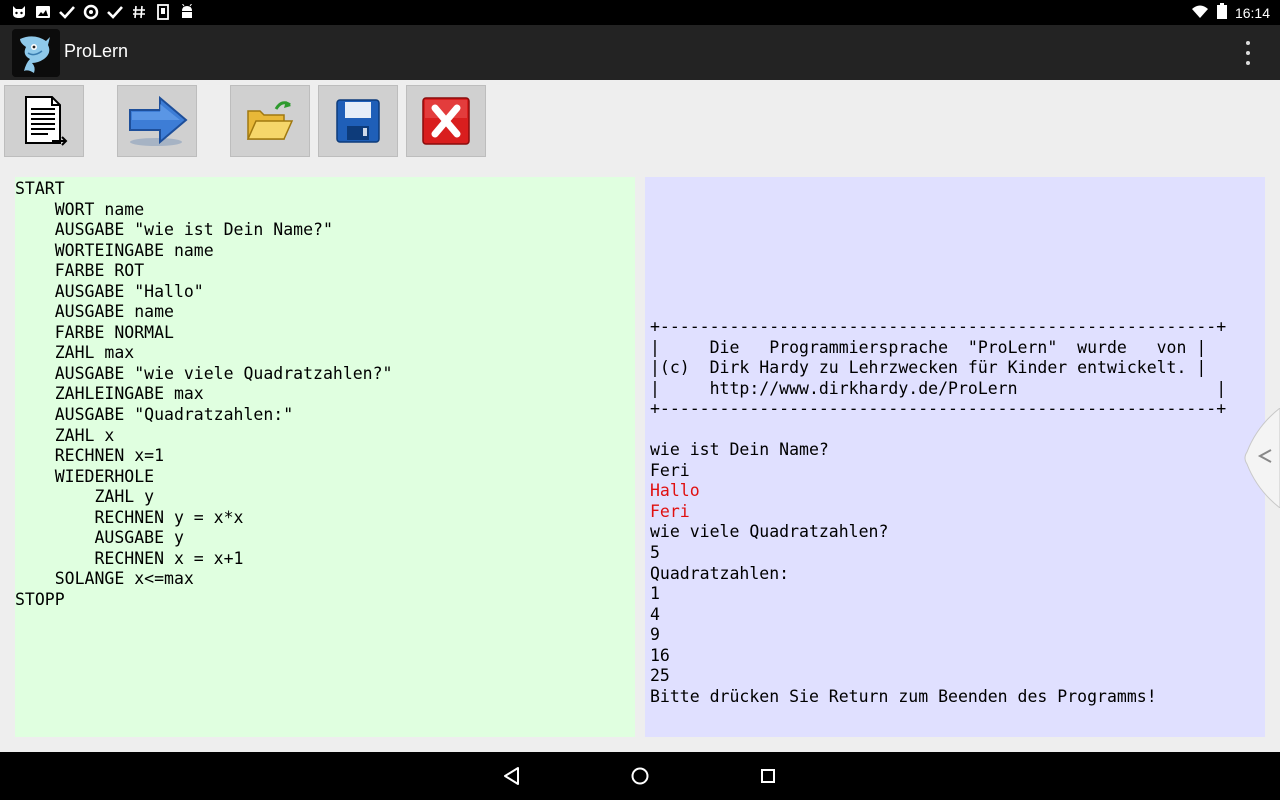 The width and height of the screenshot is (1280, 800). I want to click on output-line: 16, so click(660, 655).